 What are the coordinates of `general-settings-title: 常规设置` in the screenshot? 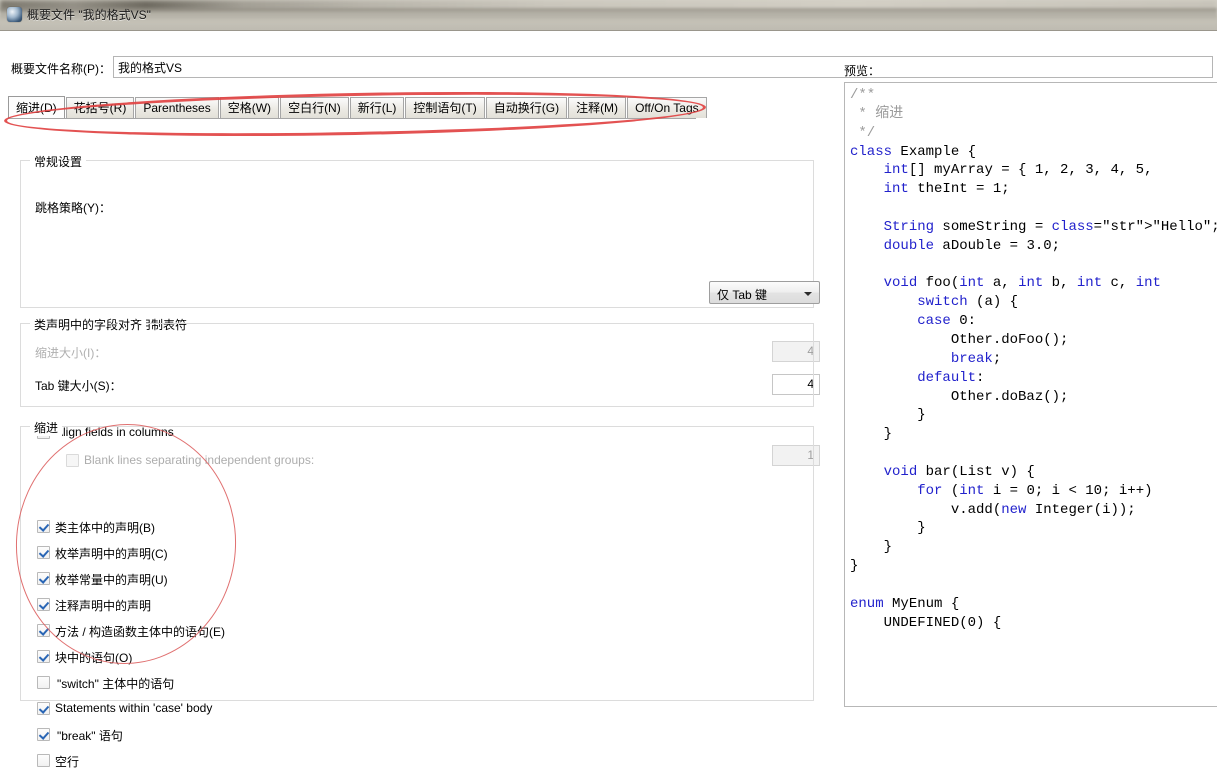 It's located at (58, 161).